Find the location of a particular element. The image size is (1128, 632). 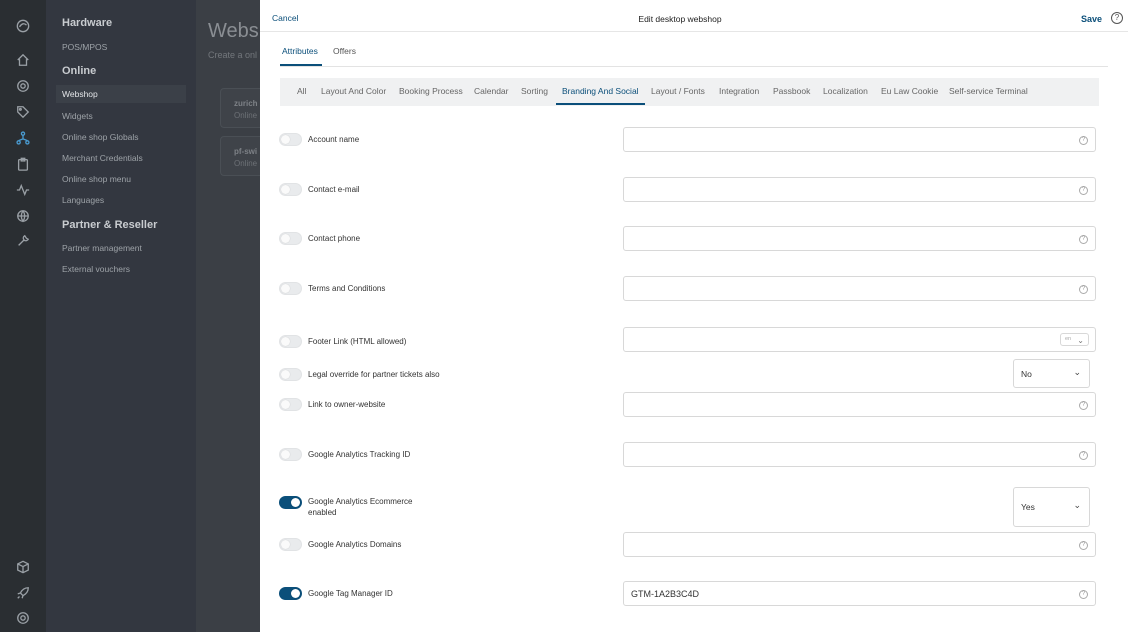

gtm-input: GTM-1A2B3C4D ? is located at coordinates (859, 593).